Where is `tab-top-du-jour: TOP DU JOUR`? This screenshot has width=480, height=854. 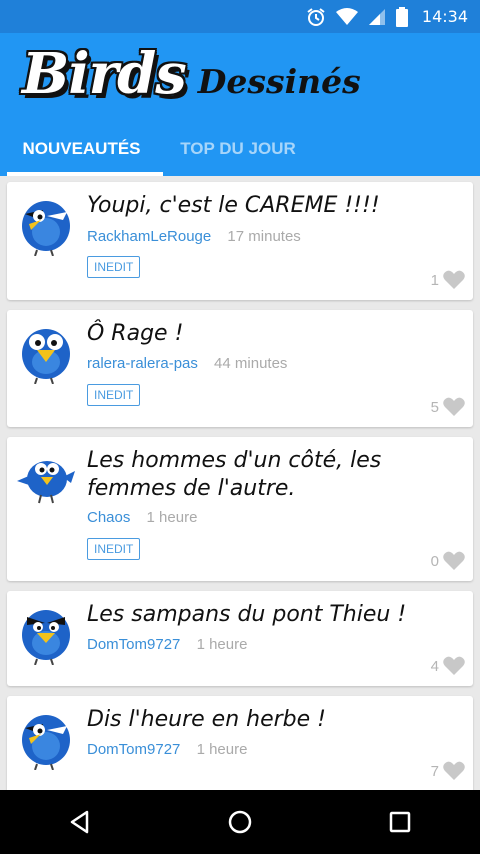 tab-top-du-jour: TOP DU JOUR is located at coordinates (238, 148).